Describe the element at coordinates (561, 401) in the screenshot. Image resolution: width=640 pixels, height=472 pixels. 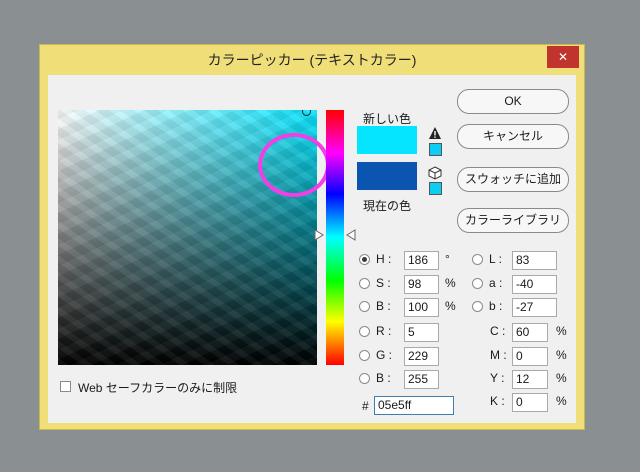
I see `black-unit: %` at that location.